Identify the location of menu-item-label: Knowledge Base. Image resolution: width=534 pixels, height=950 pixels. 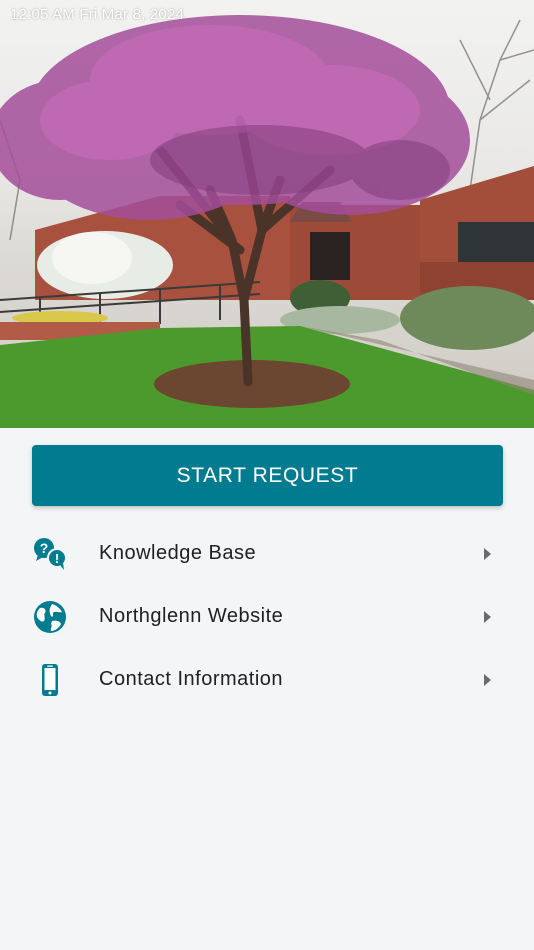
(178, 553).